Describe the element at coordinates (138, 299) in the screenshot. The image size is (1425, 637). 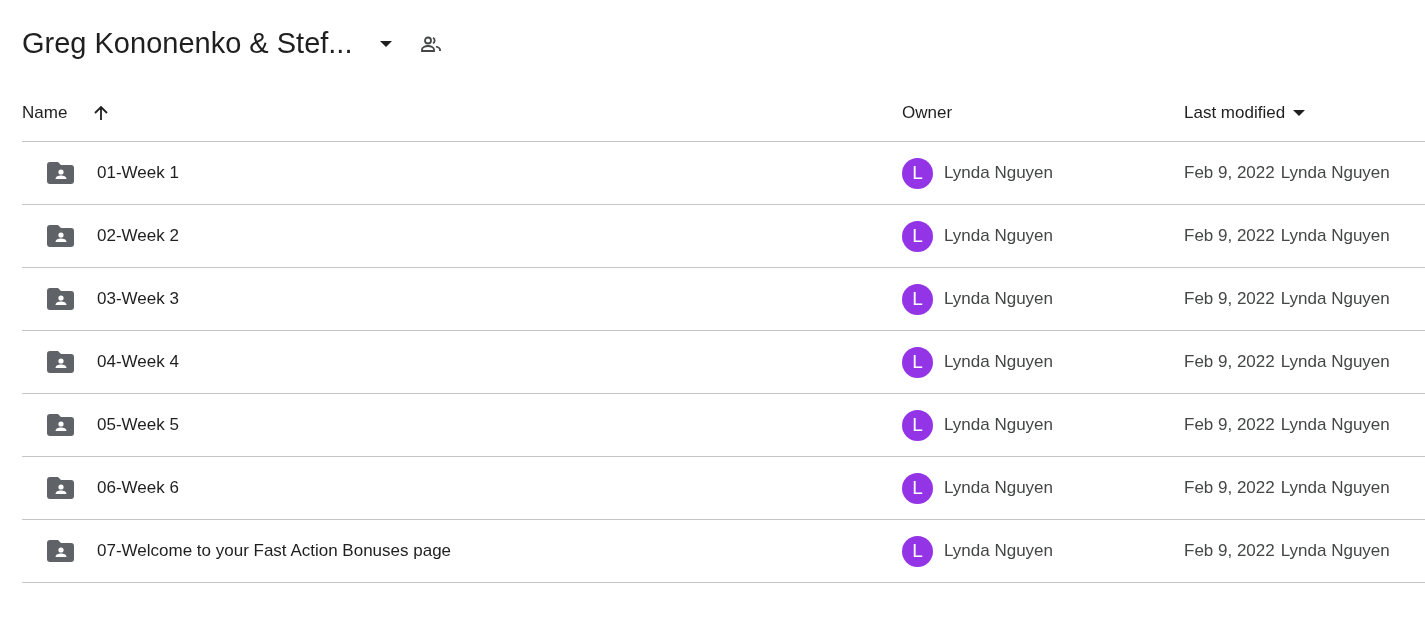
I see `file-name: 03-Week 3` at that location.